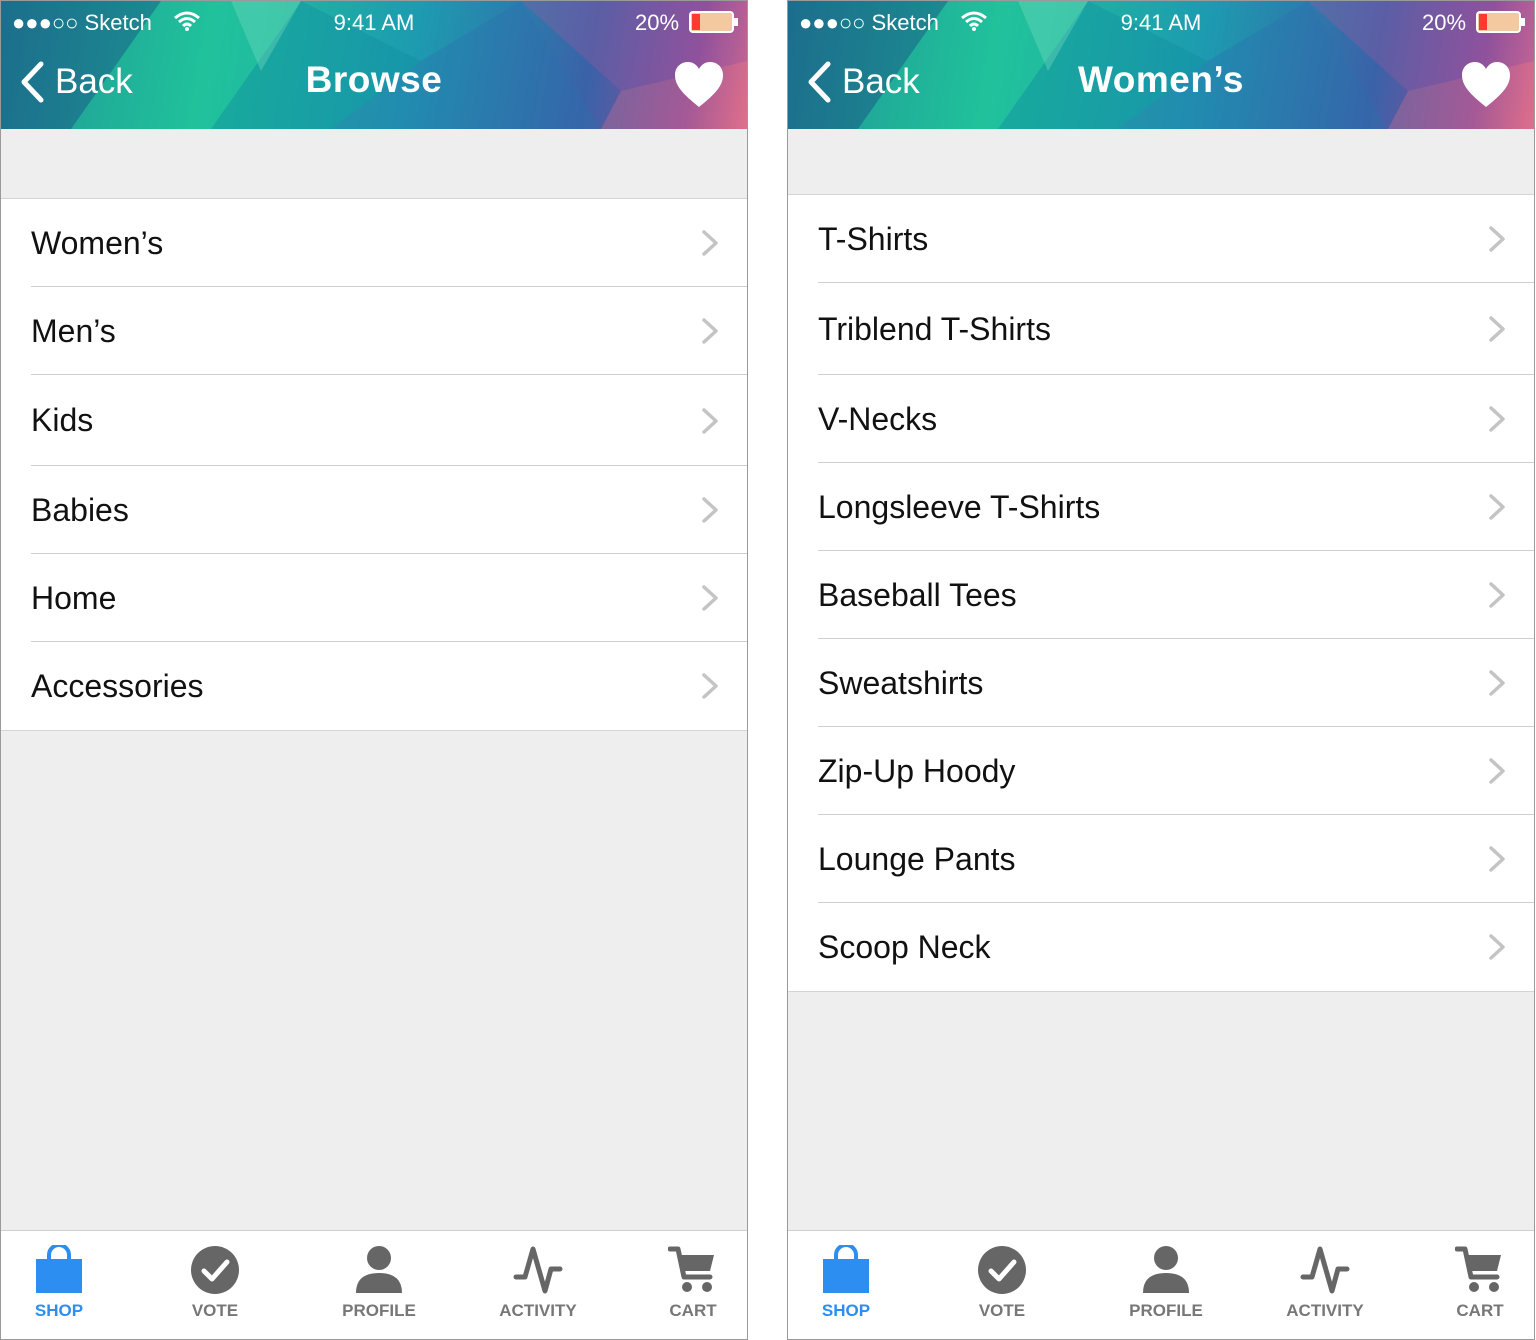  What do you see at coordinates (62, 420) in the screenshot?
I see `list-item-label: Kids` at bounding box center [62, 420].